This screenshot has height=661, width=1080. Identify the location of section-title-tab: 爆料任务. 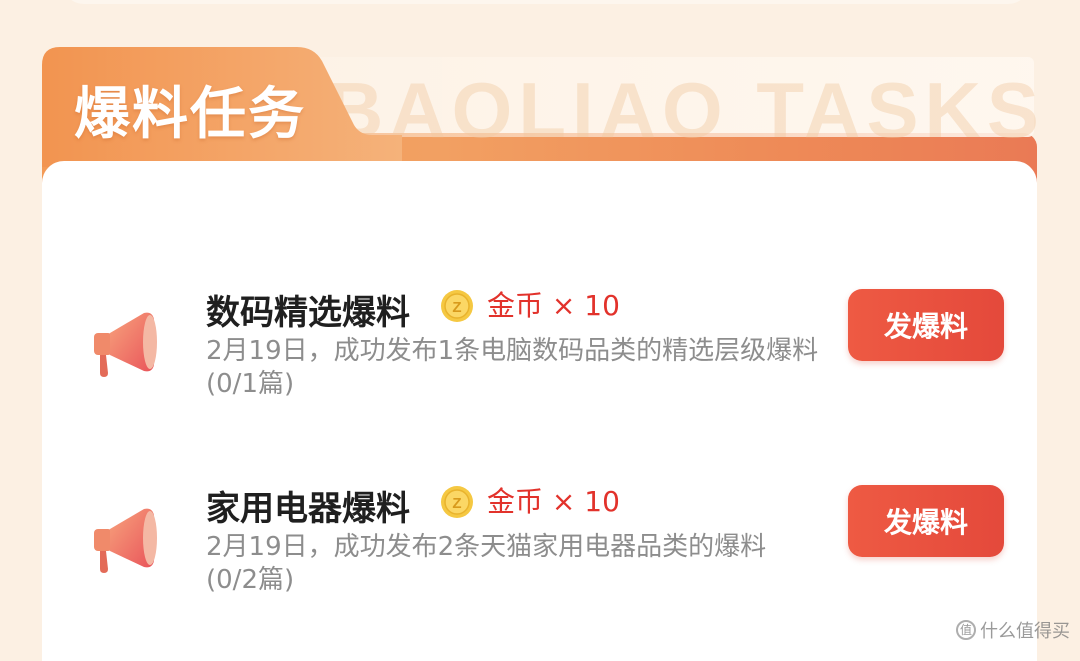
(222, 107).